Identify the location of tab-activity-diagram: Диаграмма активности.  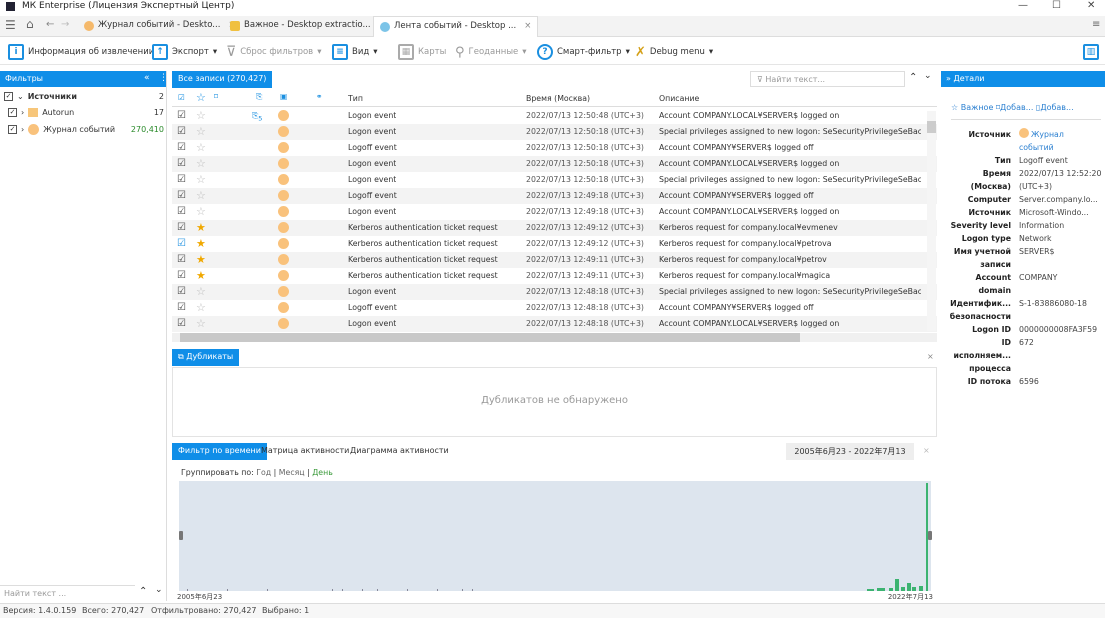
(399, 451).